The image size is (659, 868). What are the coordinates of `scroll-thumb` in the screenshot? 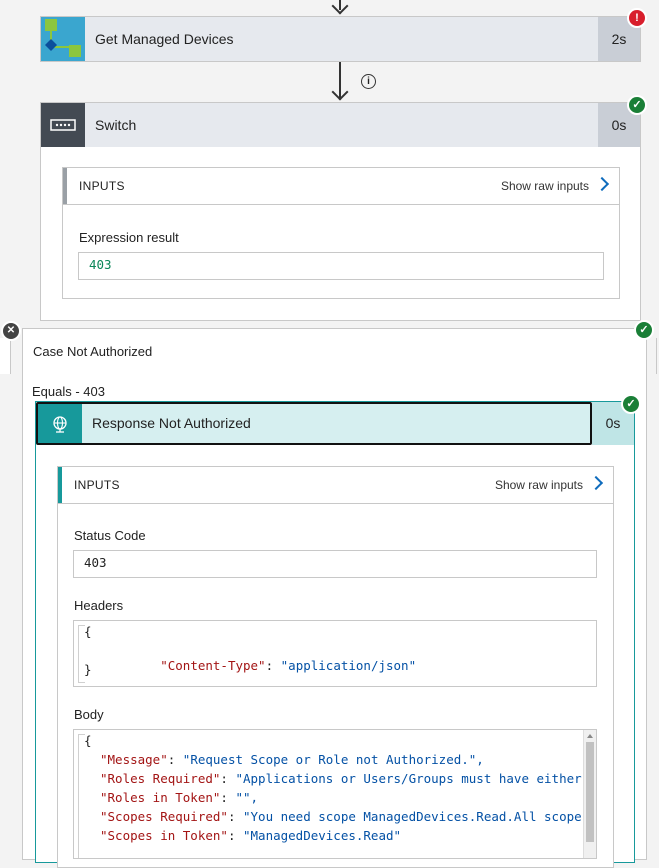 It's located at (590, 792).